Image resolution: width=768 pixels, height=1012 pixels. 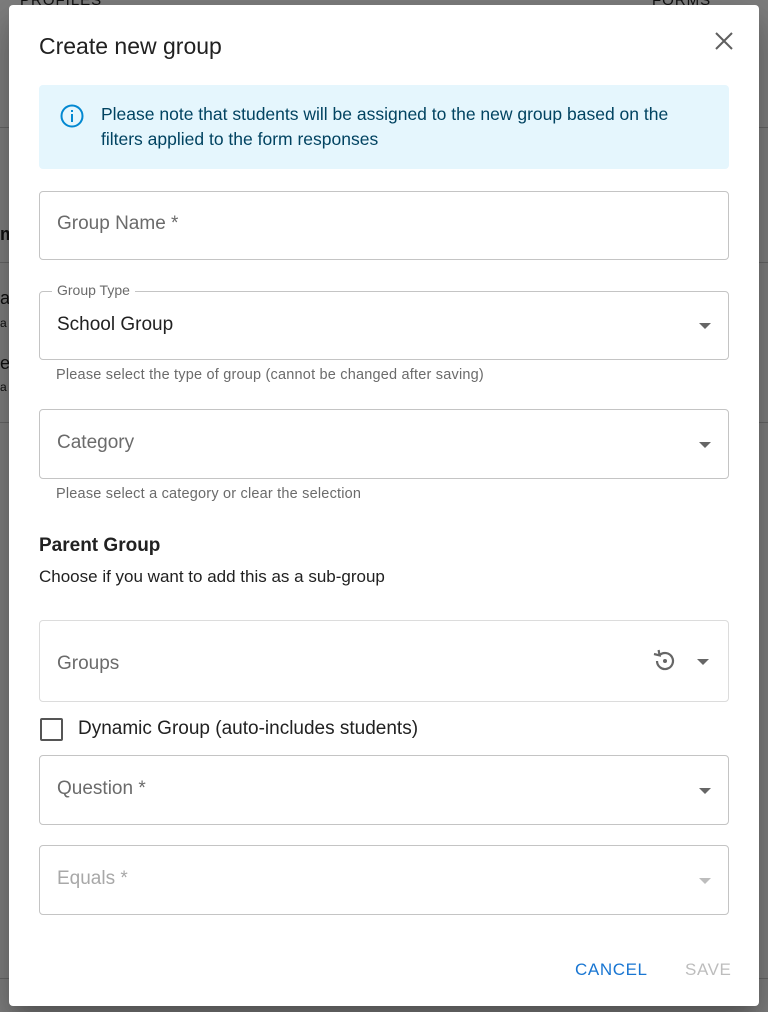 I want to click on equals-select: Equals *, so click(x=384, y=880).